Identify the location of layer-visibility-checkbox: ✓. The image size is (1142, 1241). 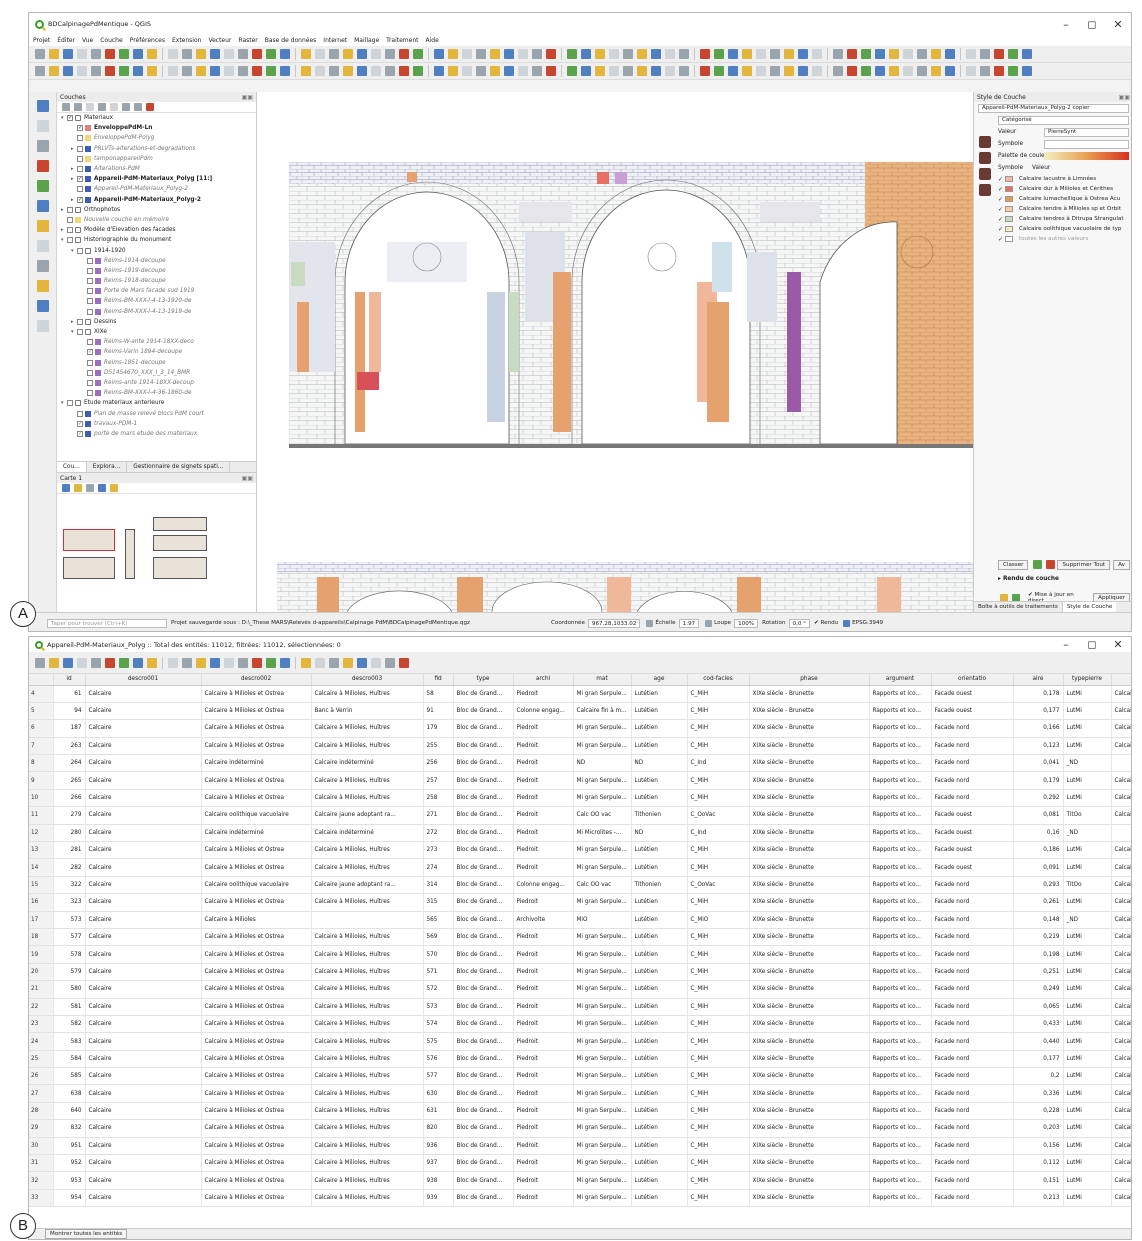
(90, 352).